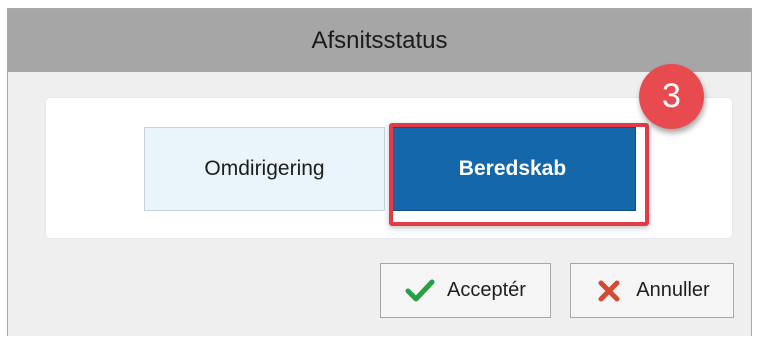 Image resolution: width=762 pixels, height=338 pixels. I want to click on close-icon, so click(609, 291).